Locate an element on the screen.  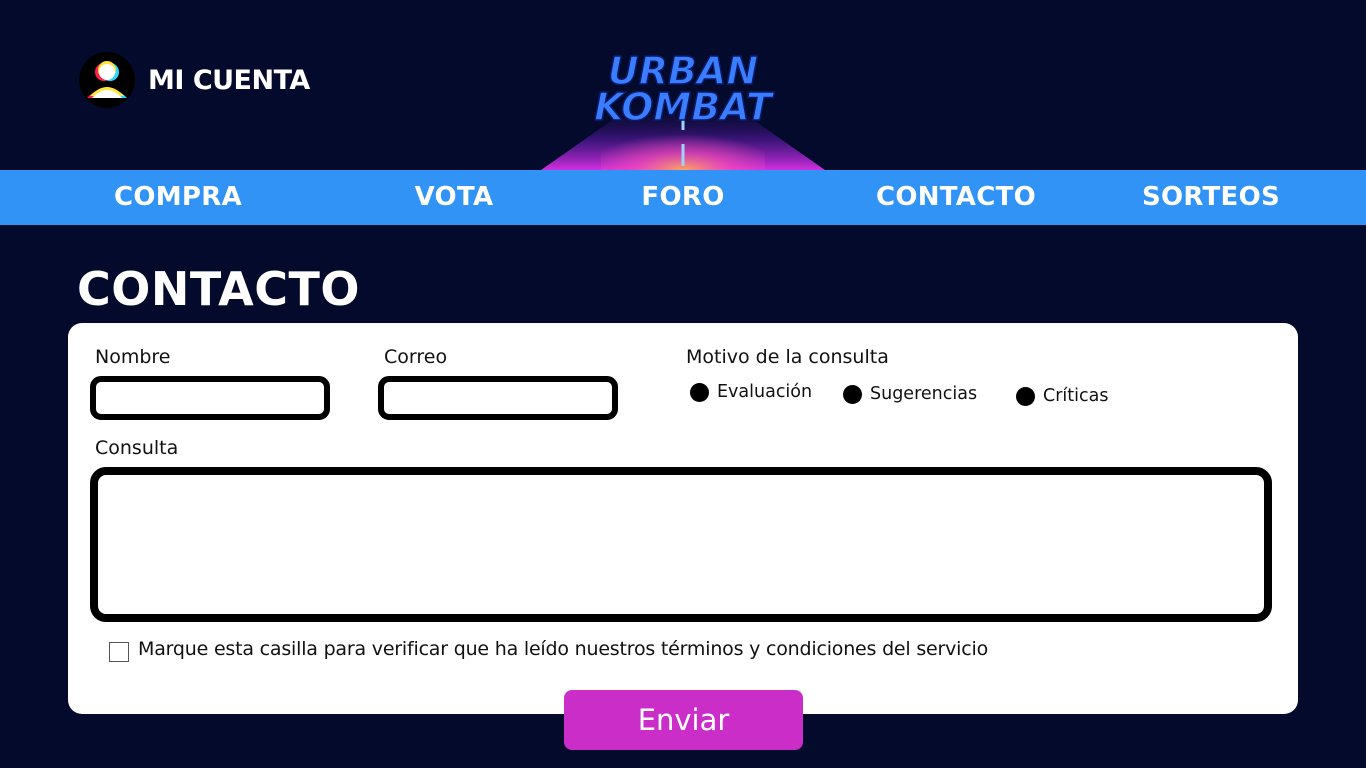
main-nav: COMPRA VOTA FORO CONTACTO SORTEOS is located at coordinates (683, 197).